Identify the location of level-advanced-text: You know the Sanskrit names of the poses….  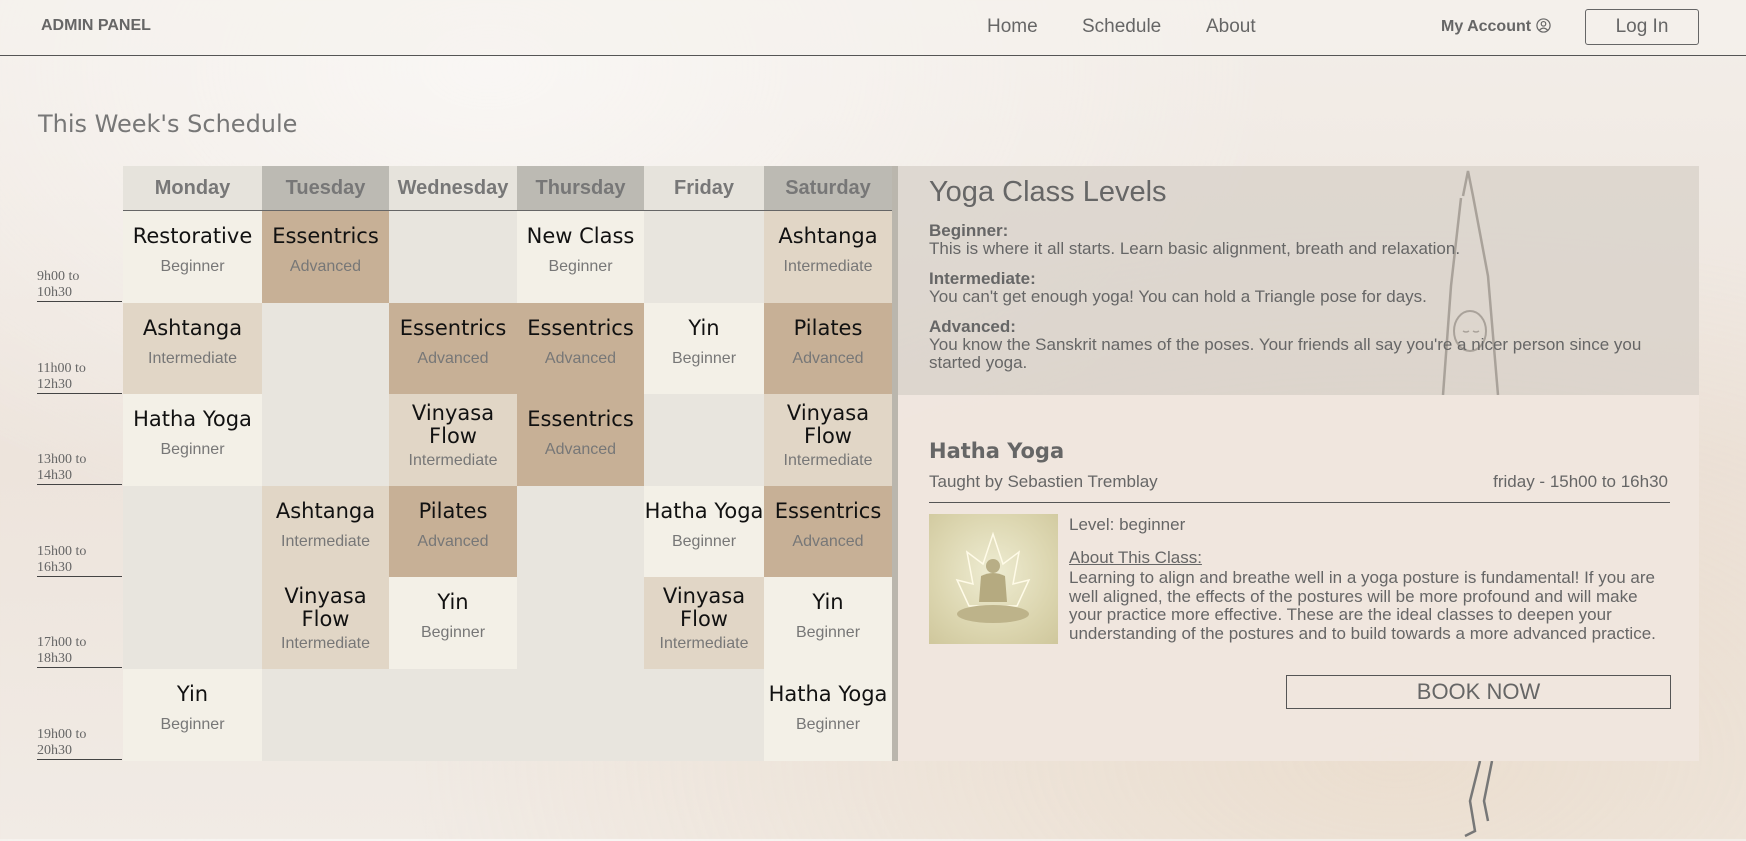
(1285, 353).